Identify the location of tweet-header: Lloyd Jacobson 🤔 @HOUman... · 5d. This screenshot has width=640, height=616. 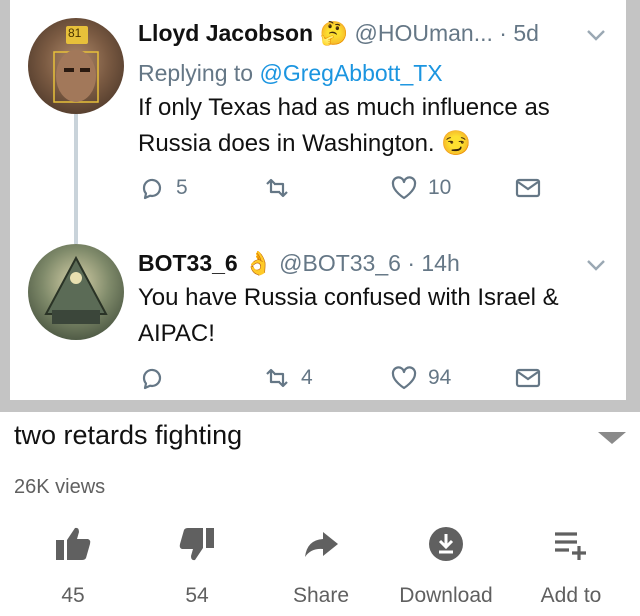
(338, 33).